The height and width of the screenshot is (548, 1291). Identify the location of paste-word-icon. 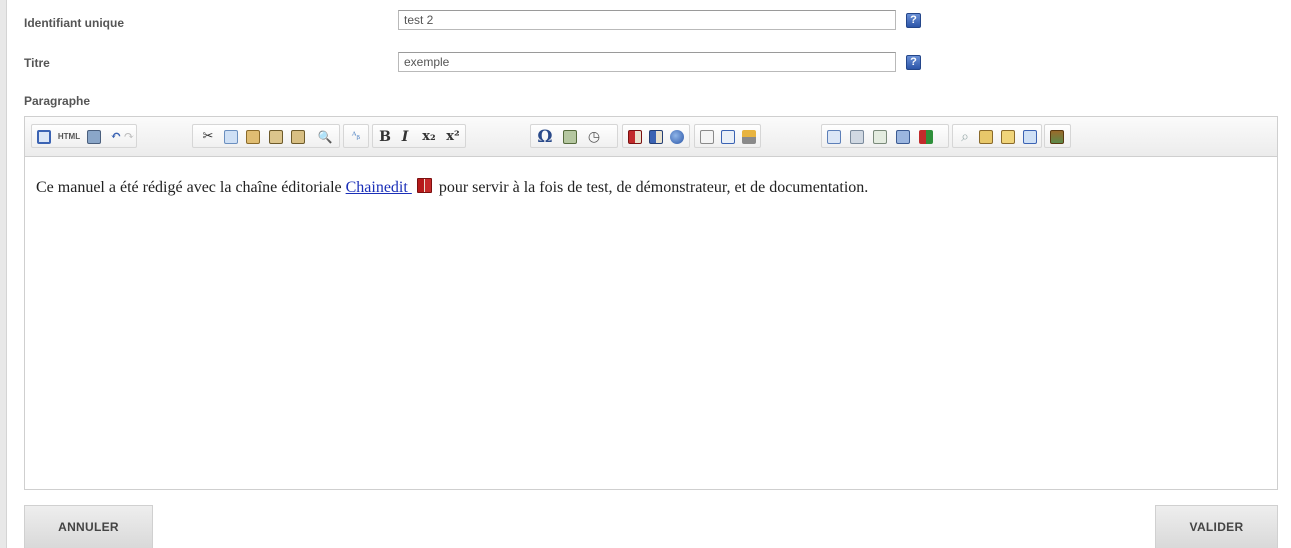
(298, 137).